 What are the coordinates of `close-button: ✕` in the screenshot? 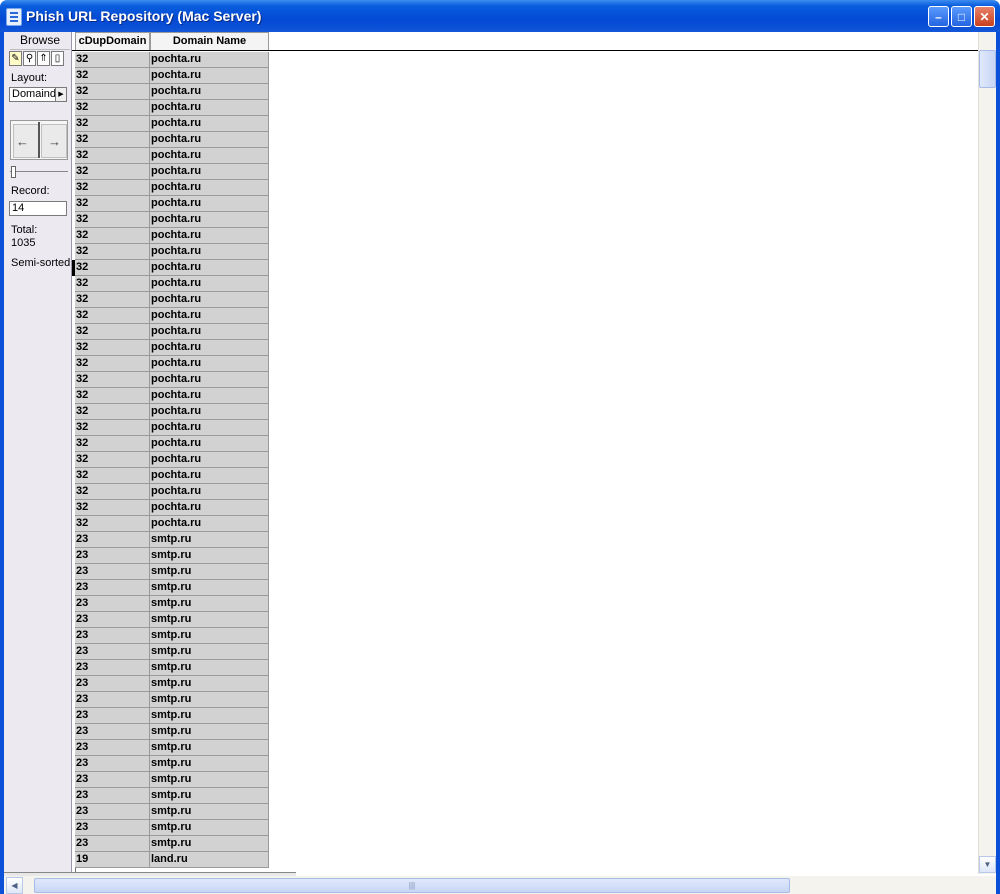 It's located at (984, 16).